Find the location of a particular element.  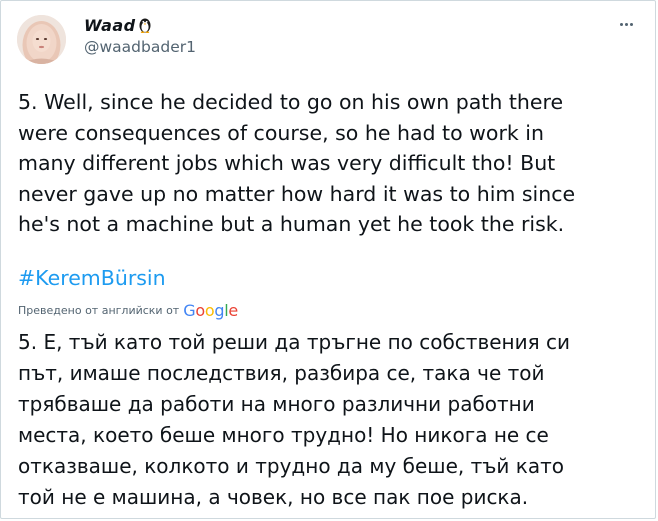

translation-attribution: Преведено от английски от Google is located at coordinates (128, 310).